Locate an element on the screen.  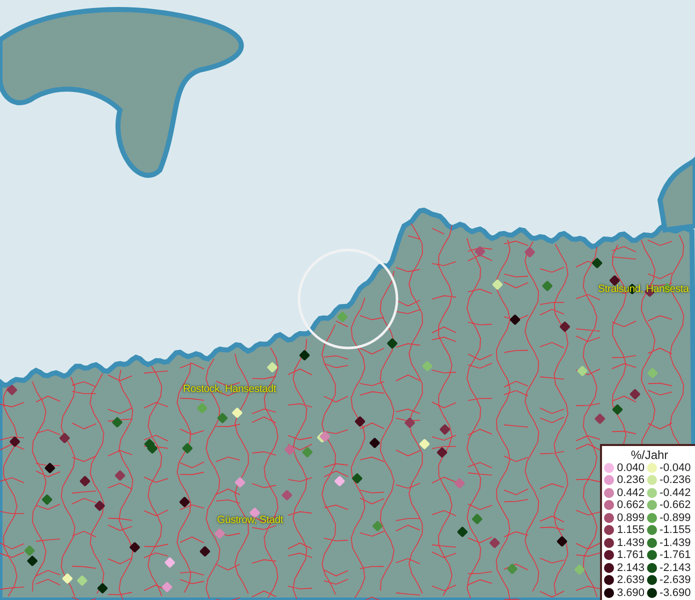
legend-label: -2.639 is located at coordinates (675, 580).